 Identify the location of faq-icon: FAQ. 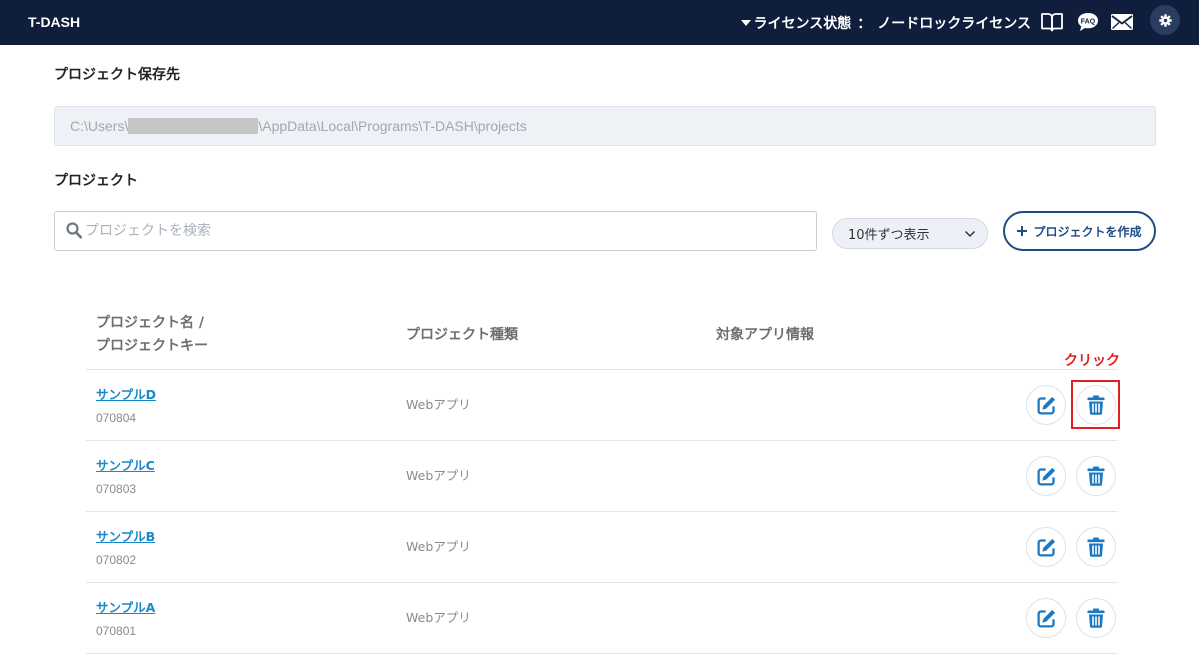
(1087, 22).